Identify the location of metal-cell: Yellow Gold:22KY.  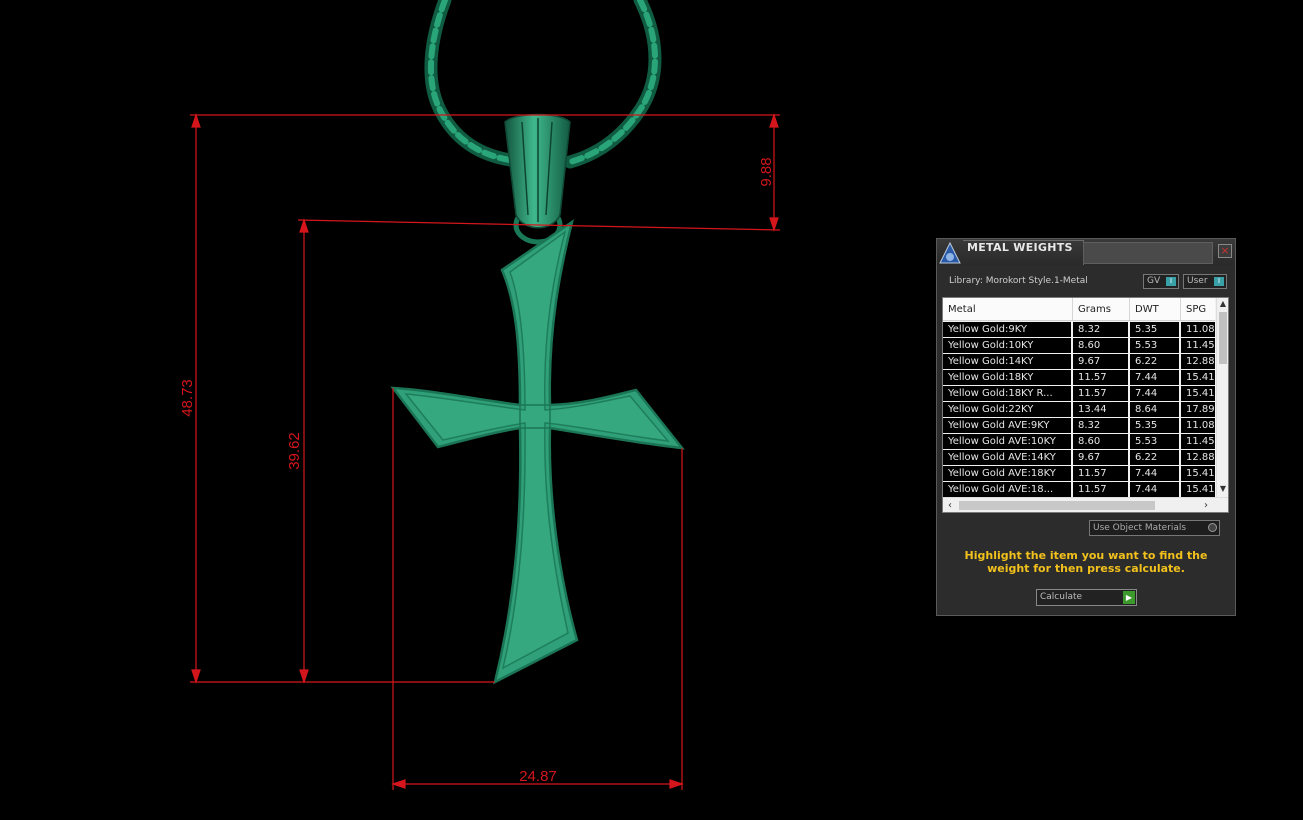
(1007, 409).